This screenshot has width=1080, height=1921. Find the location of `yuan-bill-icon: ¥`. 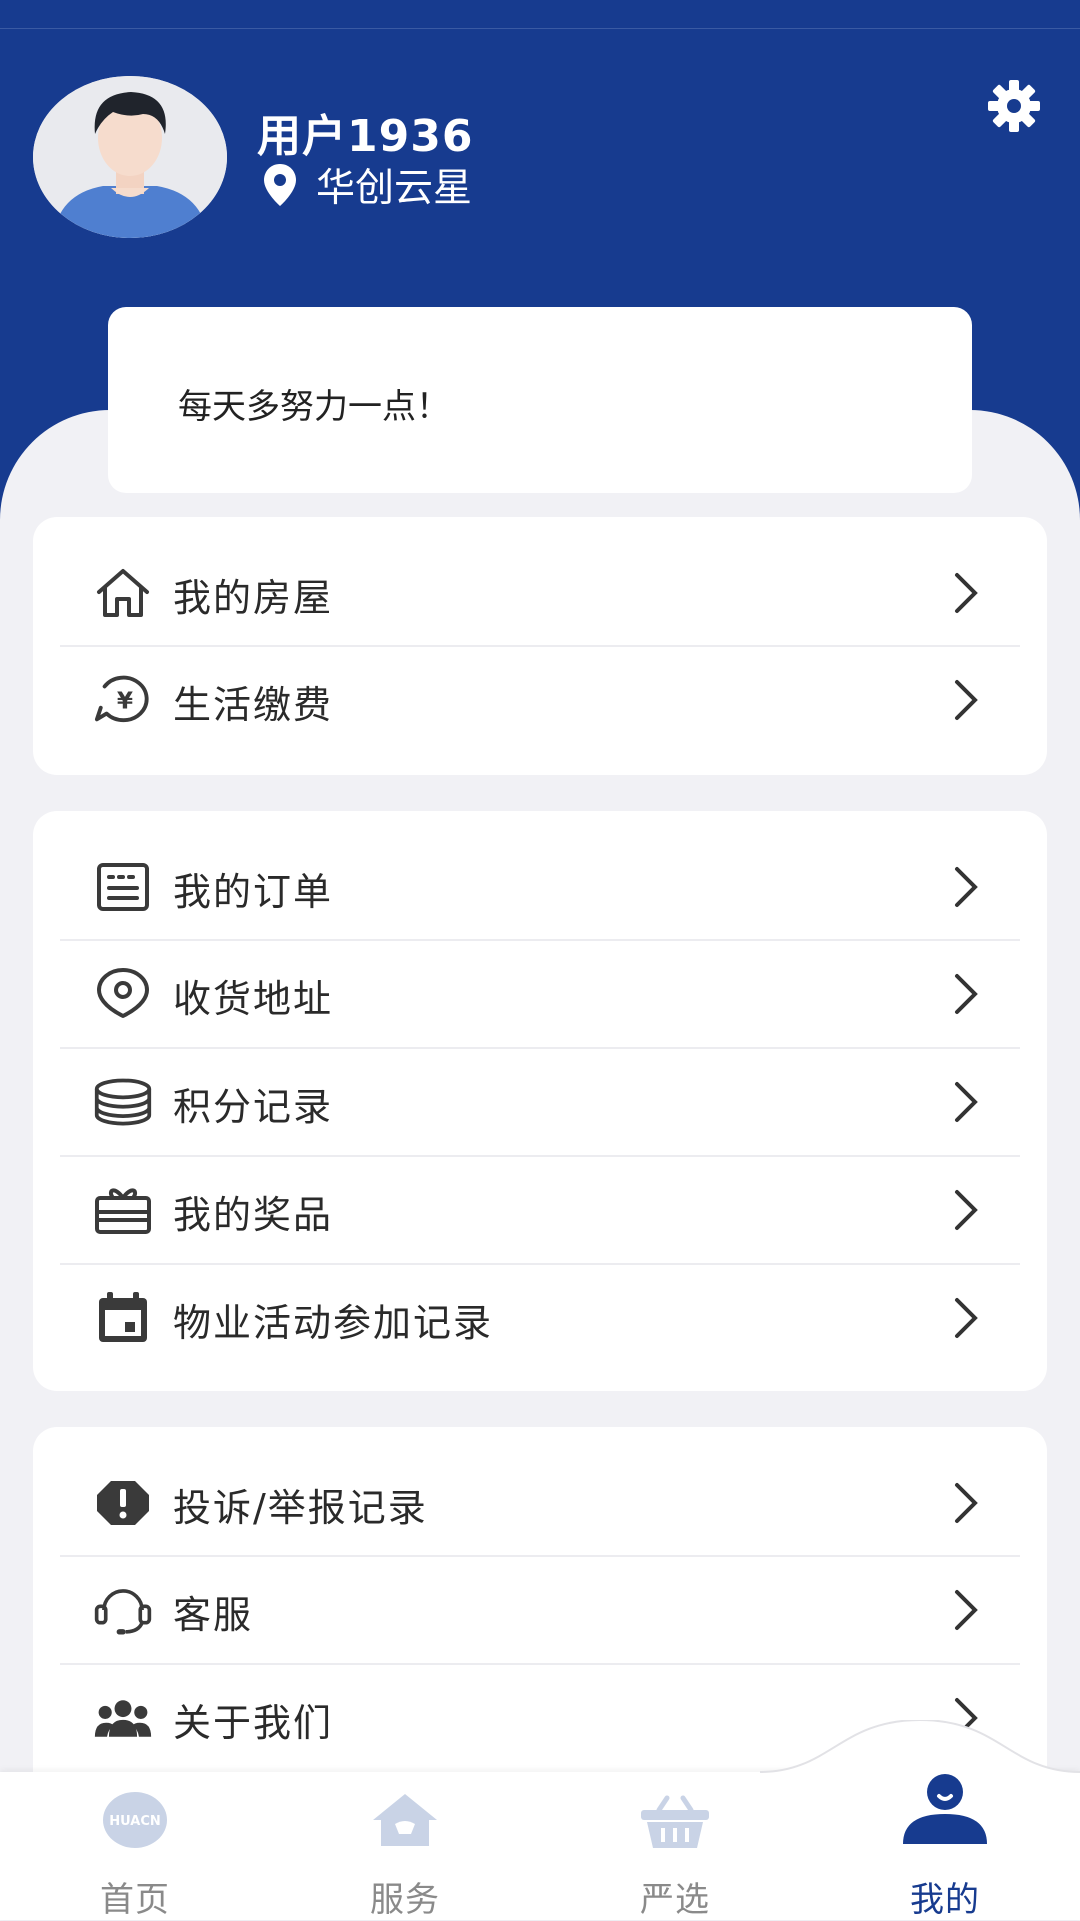

yuan-bill-icon: ¥ is located at coordinates (123, 700).